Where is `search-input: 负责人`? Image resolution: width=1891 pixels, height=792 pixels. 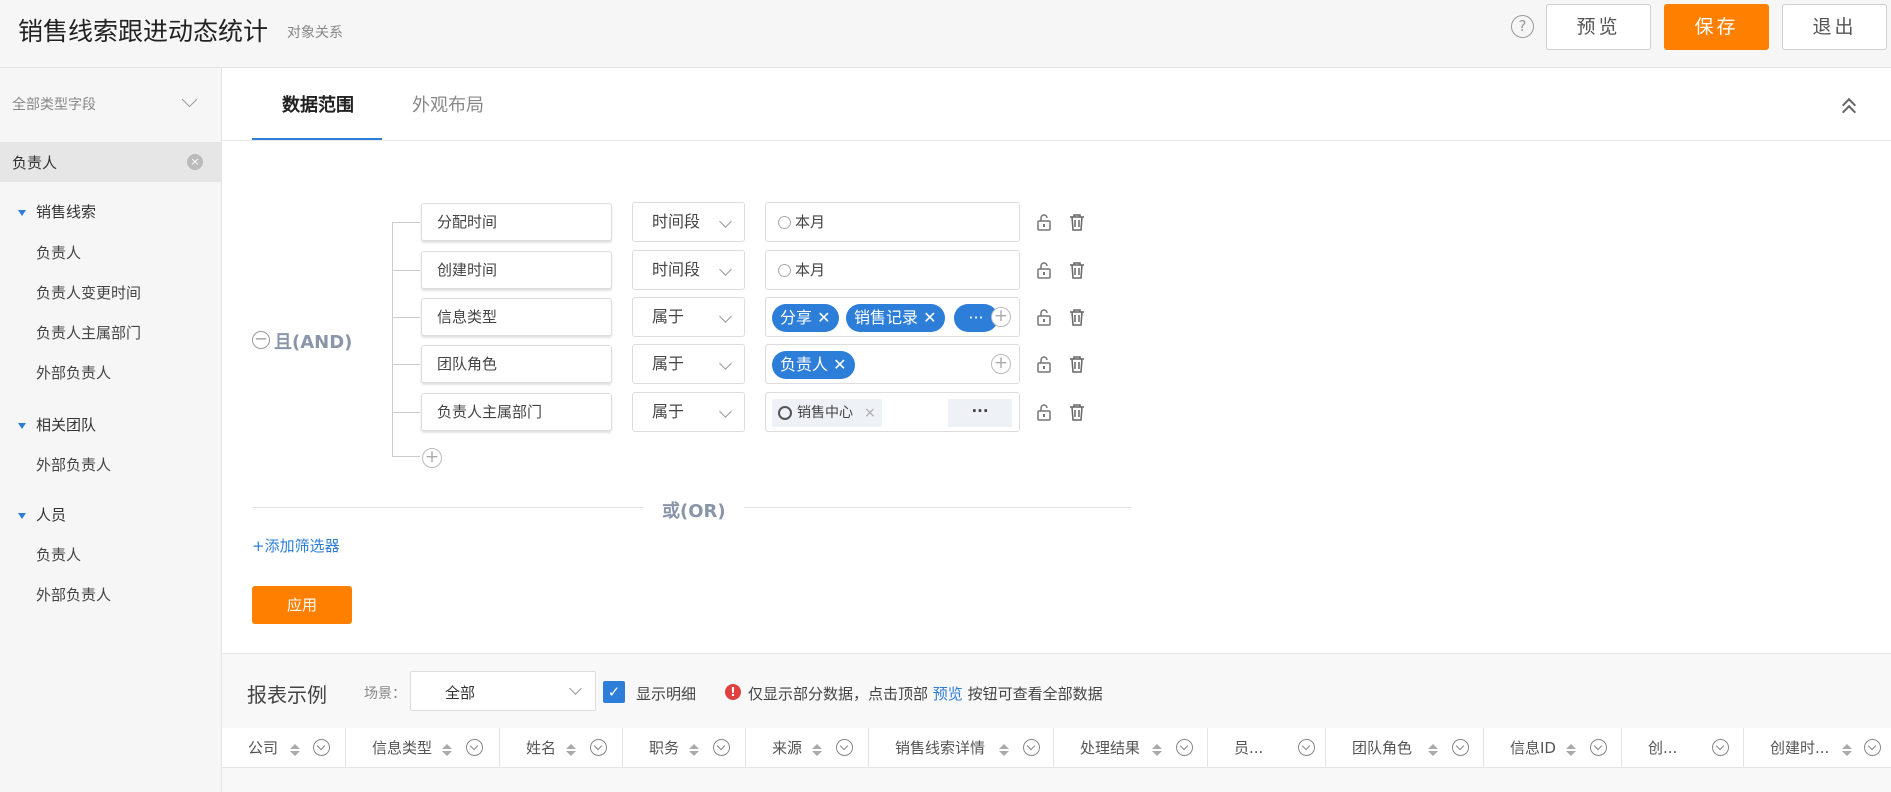 search-input: 负责人 is located at coordinates (34, 162).